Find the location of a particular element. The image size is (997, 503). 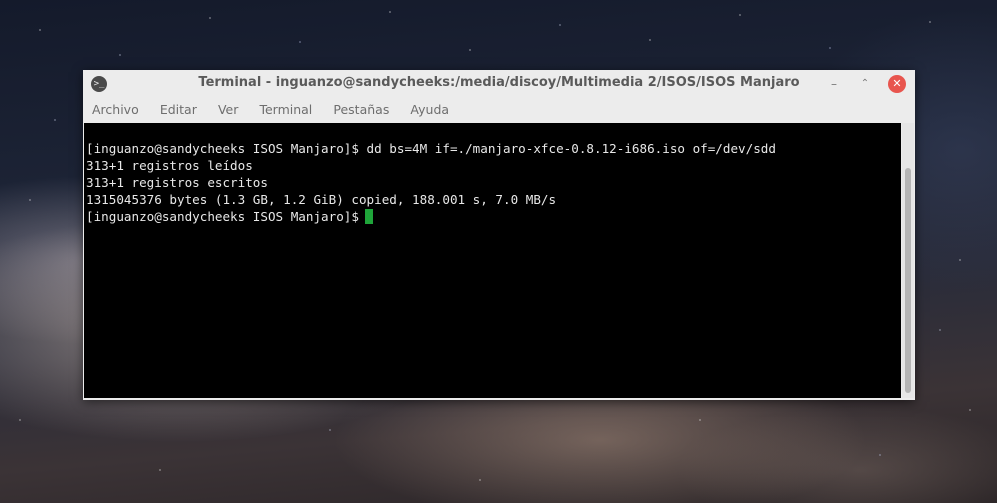

terminal-line: 313+1 registros escritos is located at coordinates (177, 182).